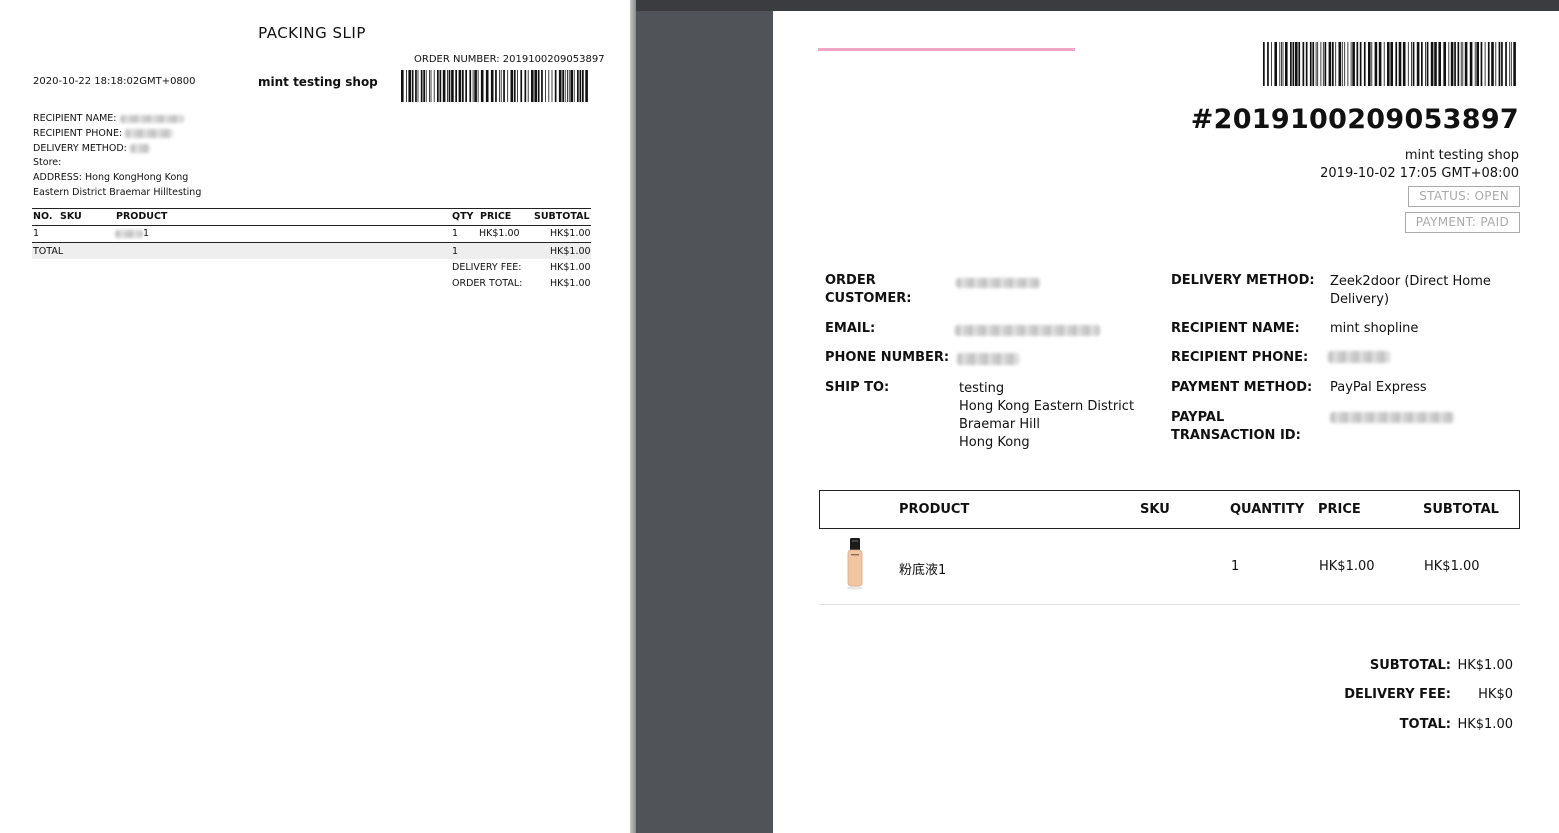 The image size is (1559, 833). I want to click on packing-slip-store: Store:, so click(47, 162).